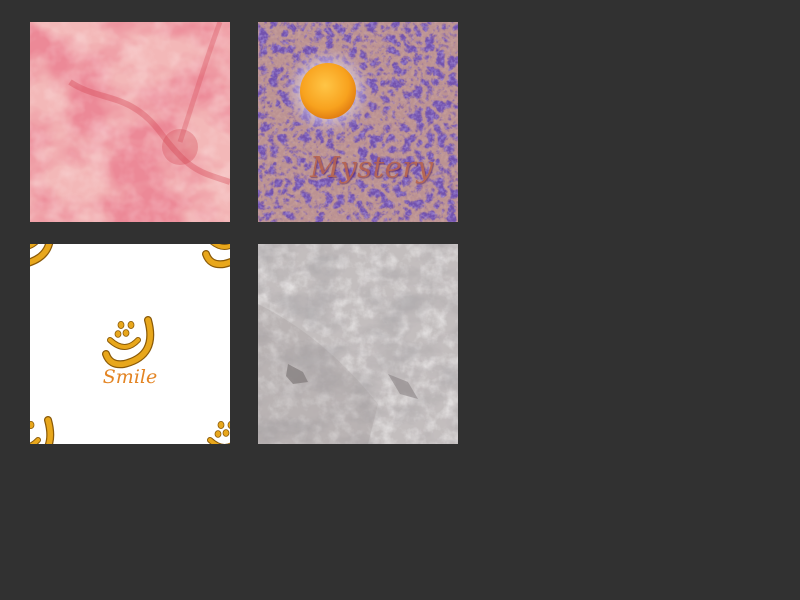 This screenshot has width=800, height=600. I want to click on gray-stone-tile, so click(358, 344).